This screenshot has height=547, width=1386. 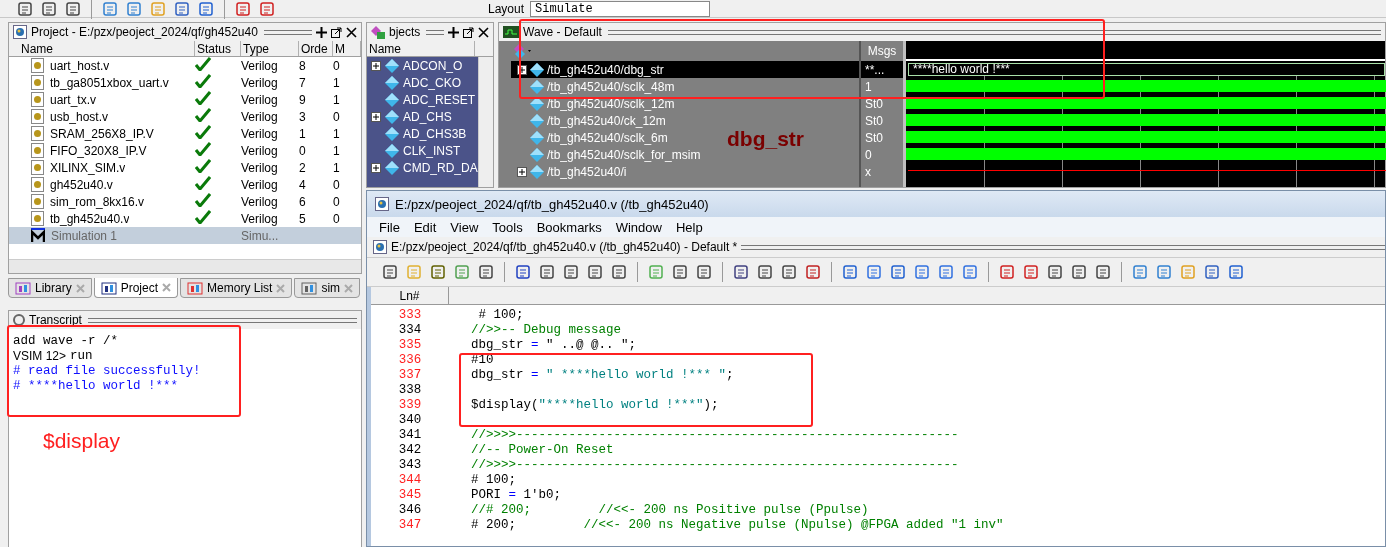 I want to click on objects-icon, so click(x=378, y=32).